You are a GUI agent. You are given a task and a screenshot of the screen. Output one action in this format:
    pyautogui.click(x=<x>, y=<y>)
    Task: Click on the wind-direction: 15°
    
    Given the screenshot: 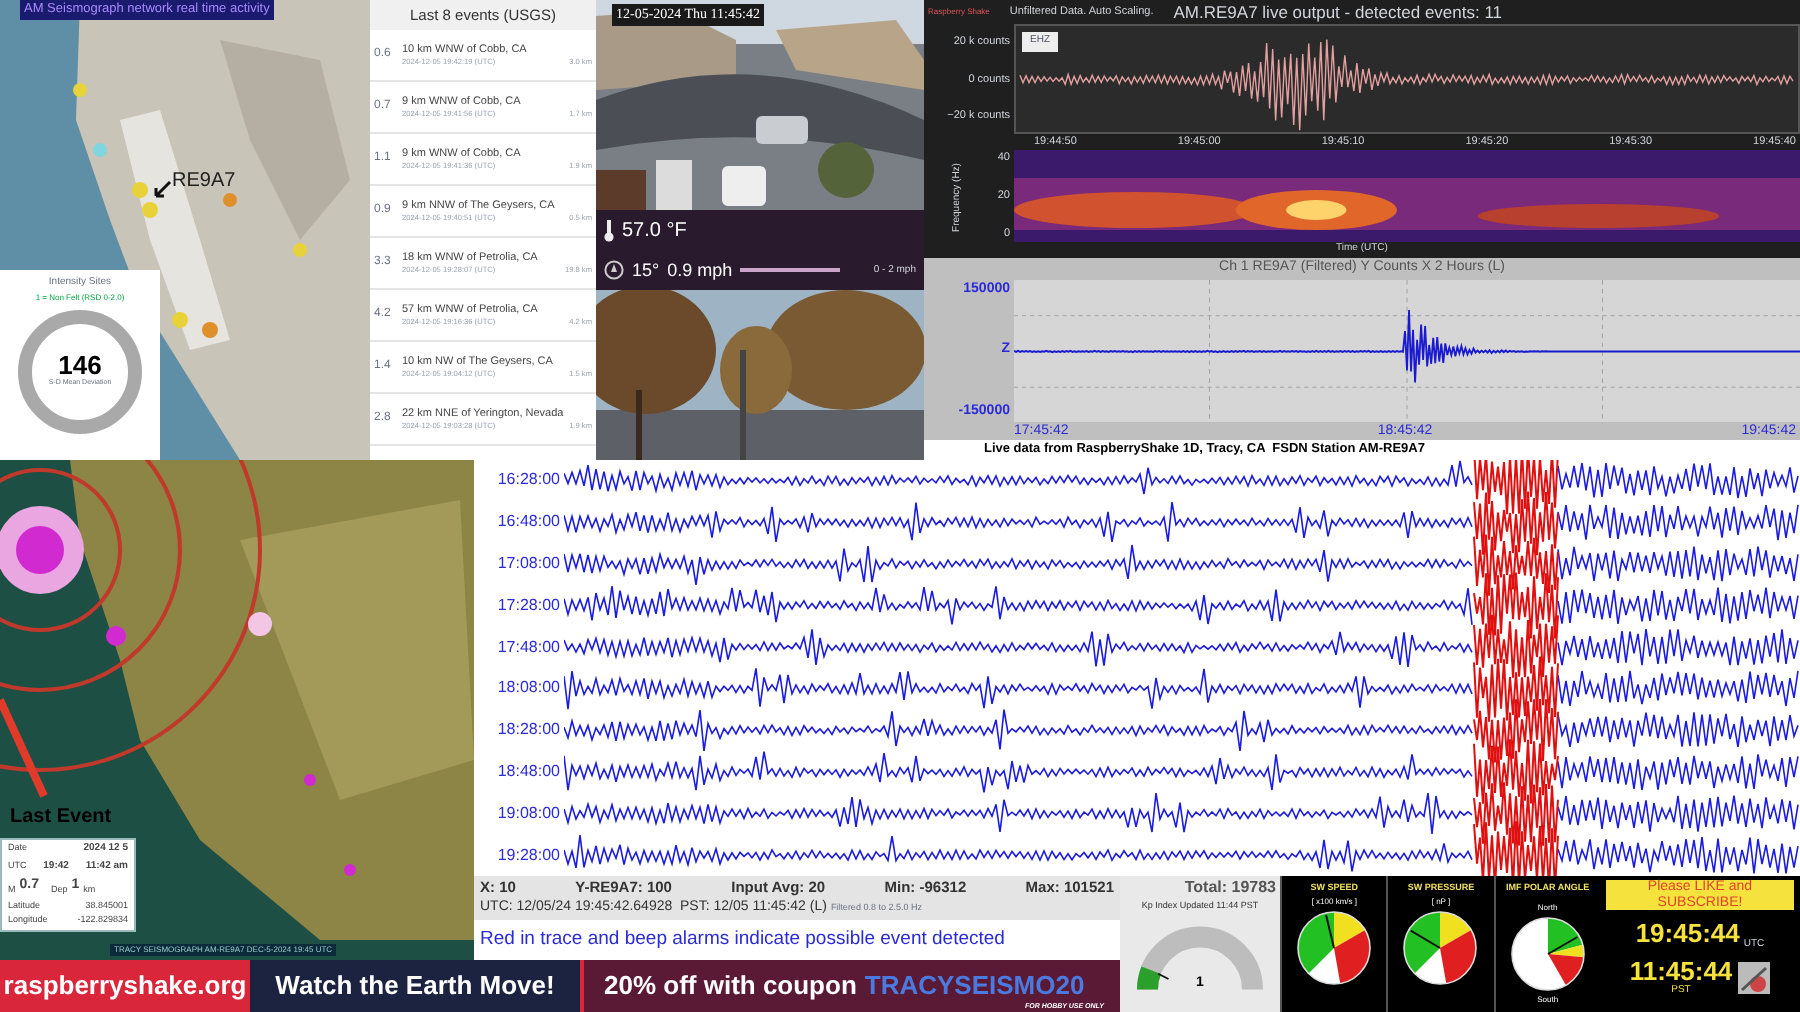 What is the action you would take?
    pyautogui.click(x=646, y=270)
    